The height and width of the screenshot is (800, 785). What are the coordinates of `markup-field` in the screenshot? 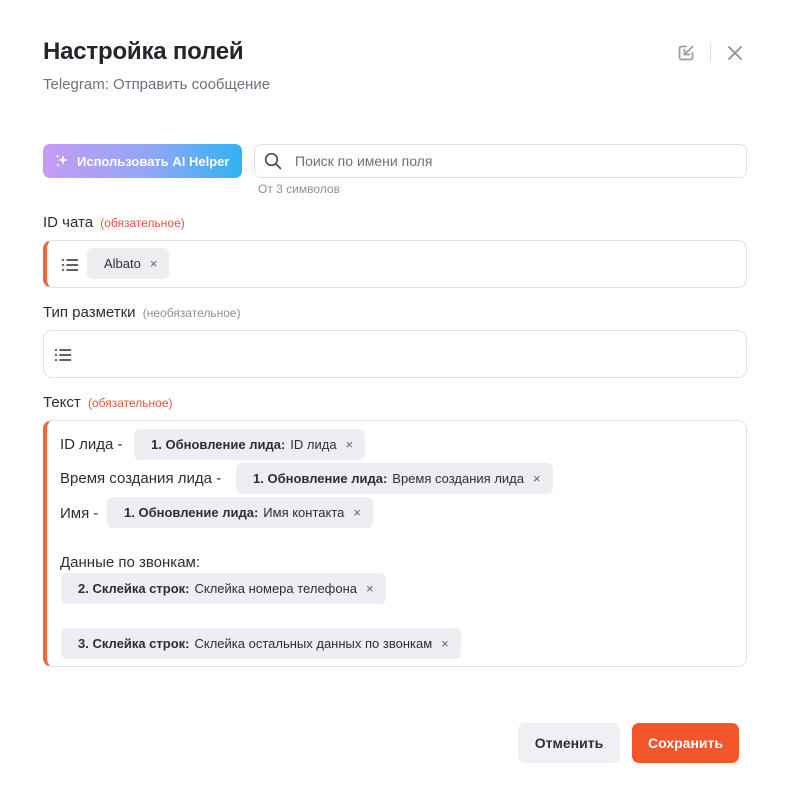 It's located at (395, 354).